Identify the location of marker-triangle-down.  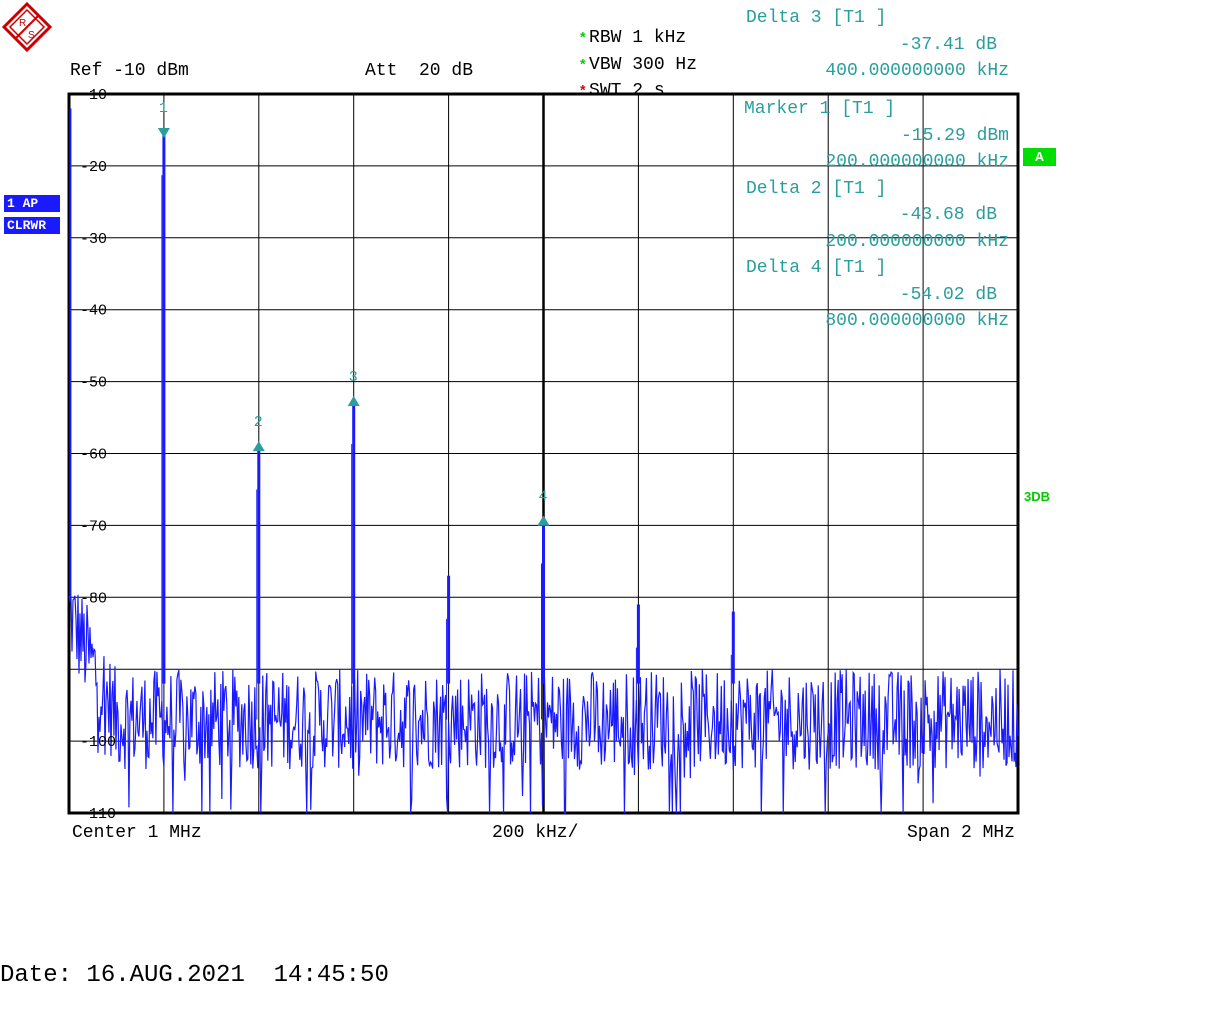
(163, 133).